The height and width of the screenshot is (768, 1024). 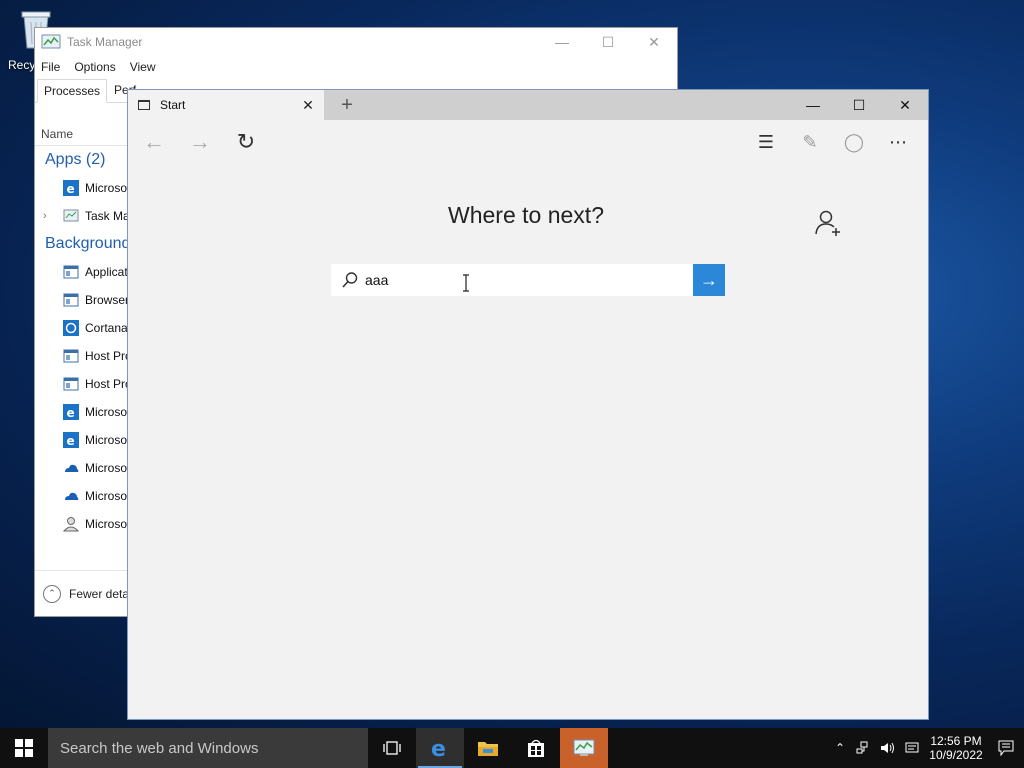 What do you see at coordinates (246, 142) in the screenshot?
I see `refresh-button: ↻` at bounding box center [246, 142].